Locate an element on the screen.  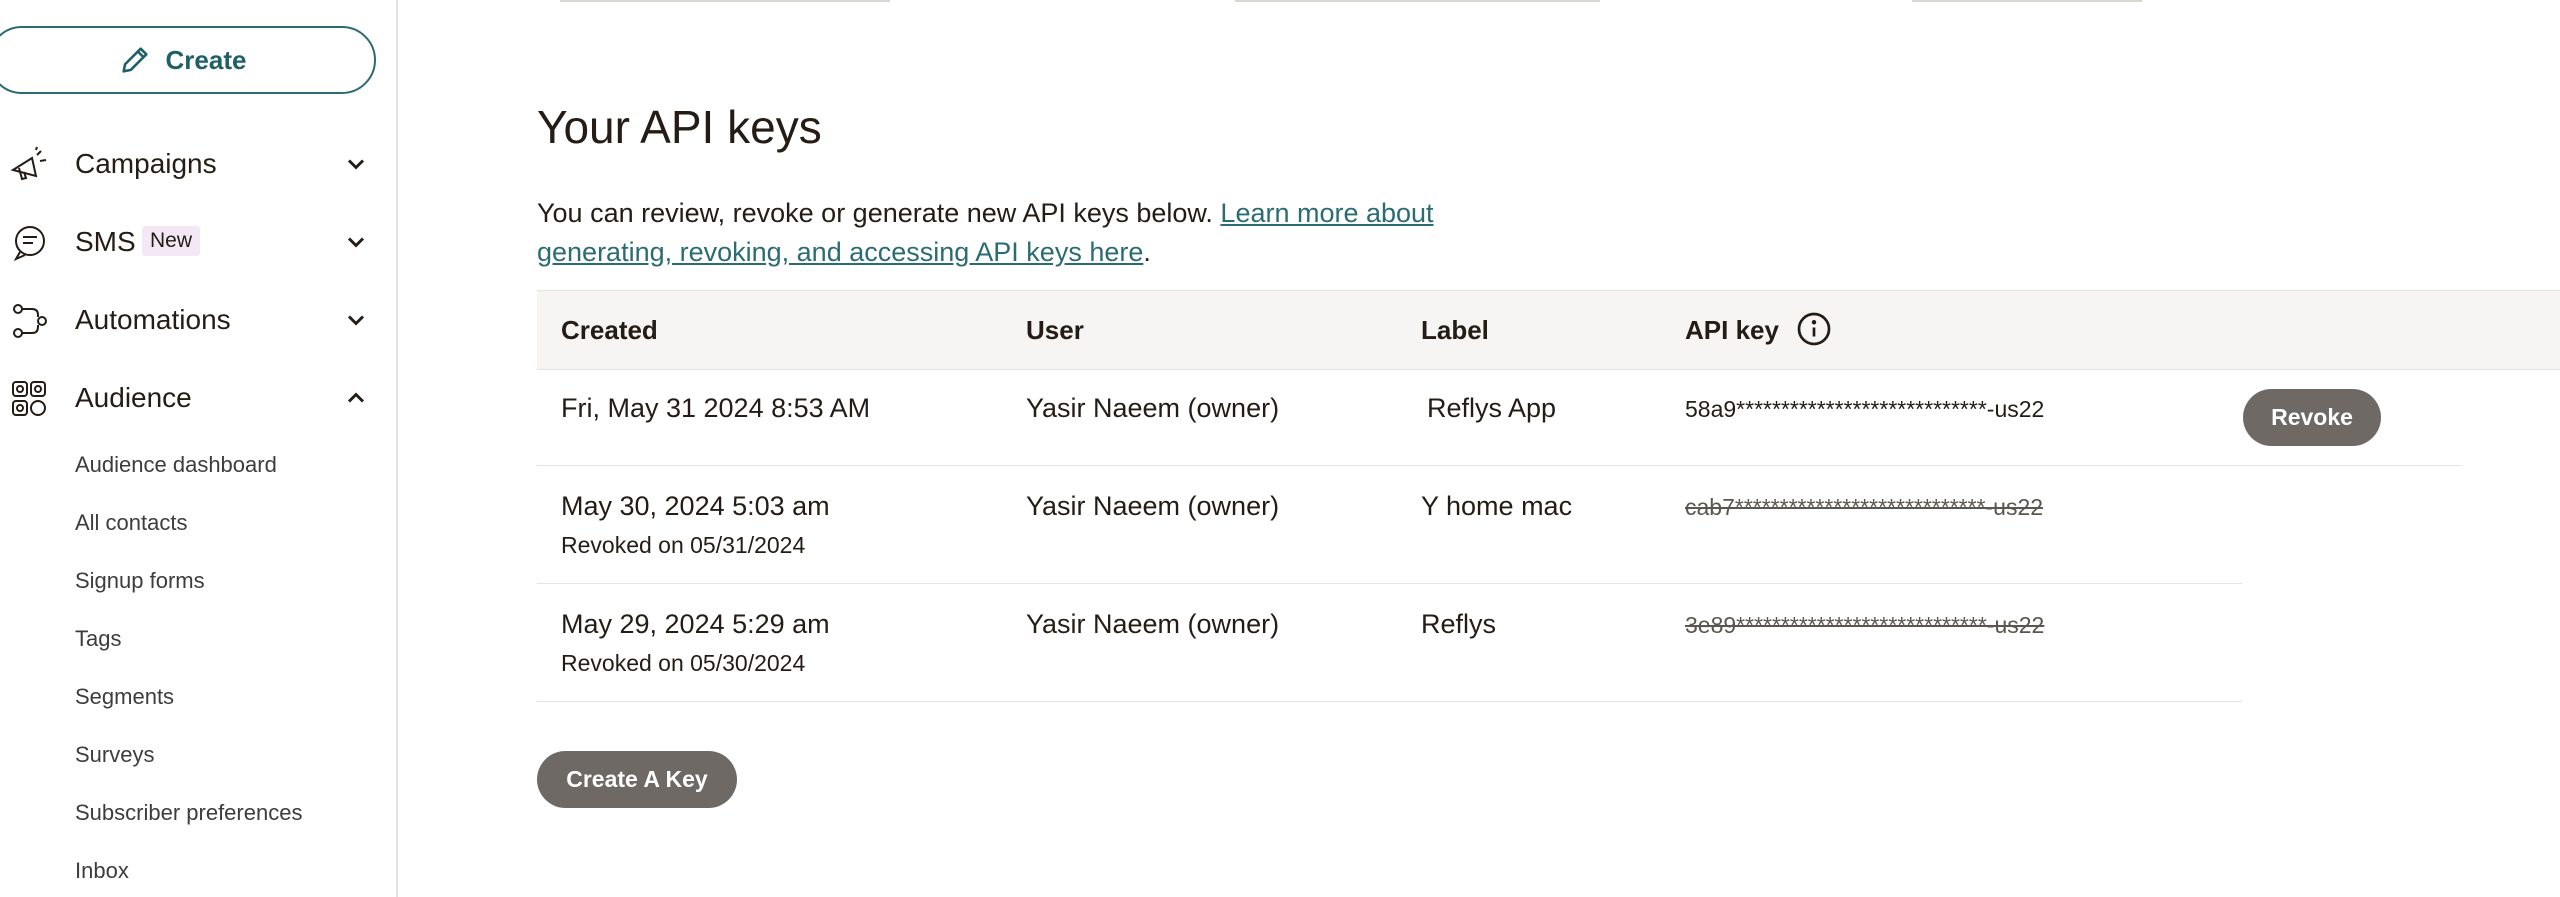
create-button: Create is located at coordinates (188, 60).